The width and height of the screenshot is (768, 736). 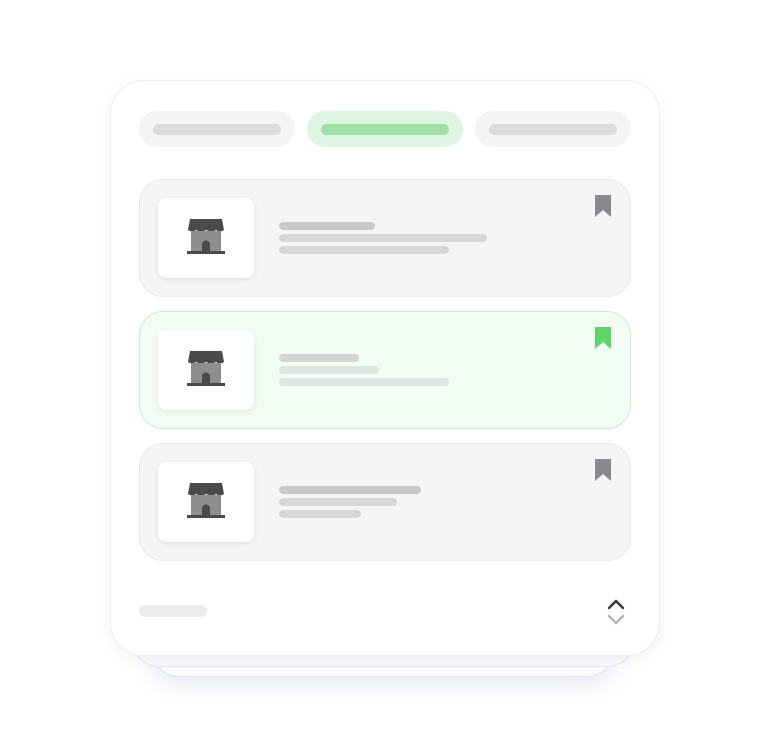 I want to click on bookmark-filled-icon, so click(x=603, y=338).